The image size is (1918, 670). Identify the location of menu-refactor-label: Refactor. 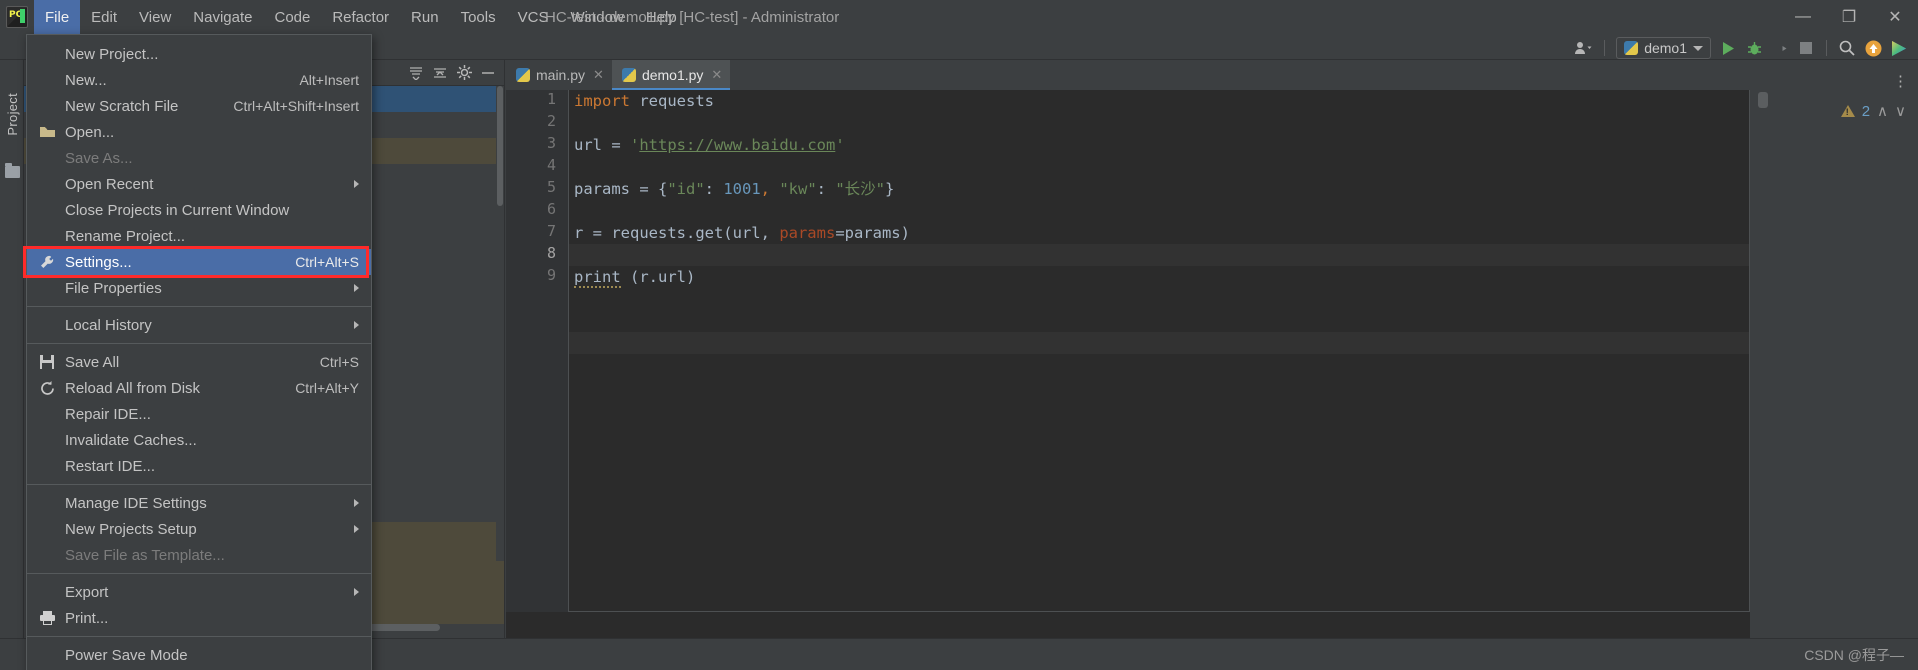
(361, 17).